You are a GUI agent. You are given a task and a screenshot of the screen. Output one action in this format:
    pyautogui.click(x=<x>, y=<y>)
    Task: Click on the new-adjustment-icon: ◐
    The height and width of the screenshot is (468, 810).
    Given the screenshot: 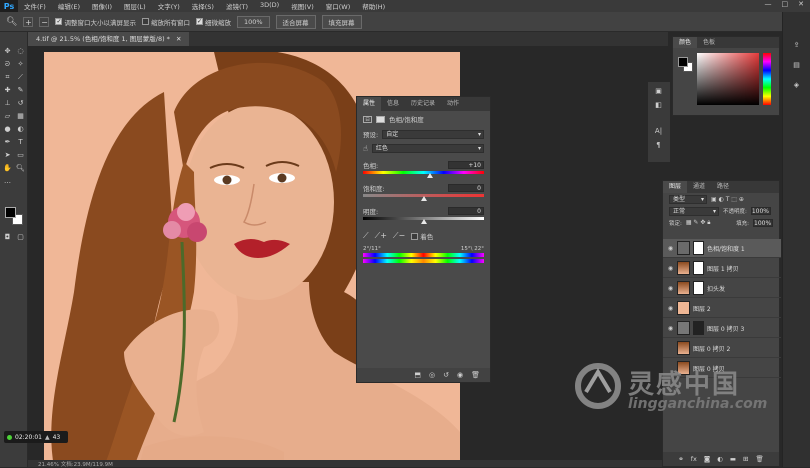 What is the action you would take?
    pyautogui.click(x=720, y=459)
    